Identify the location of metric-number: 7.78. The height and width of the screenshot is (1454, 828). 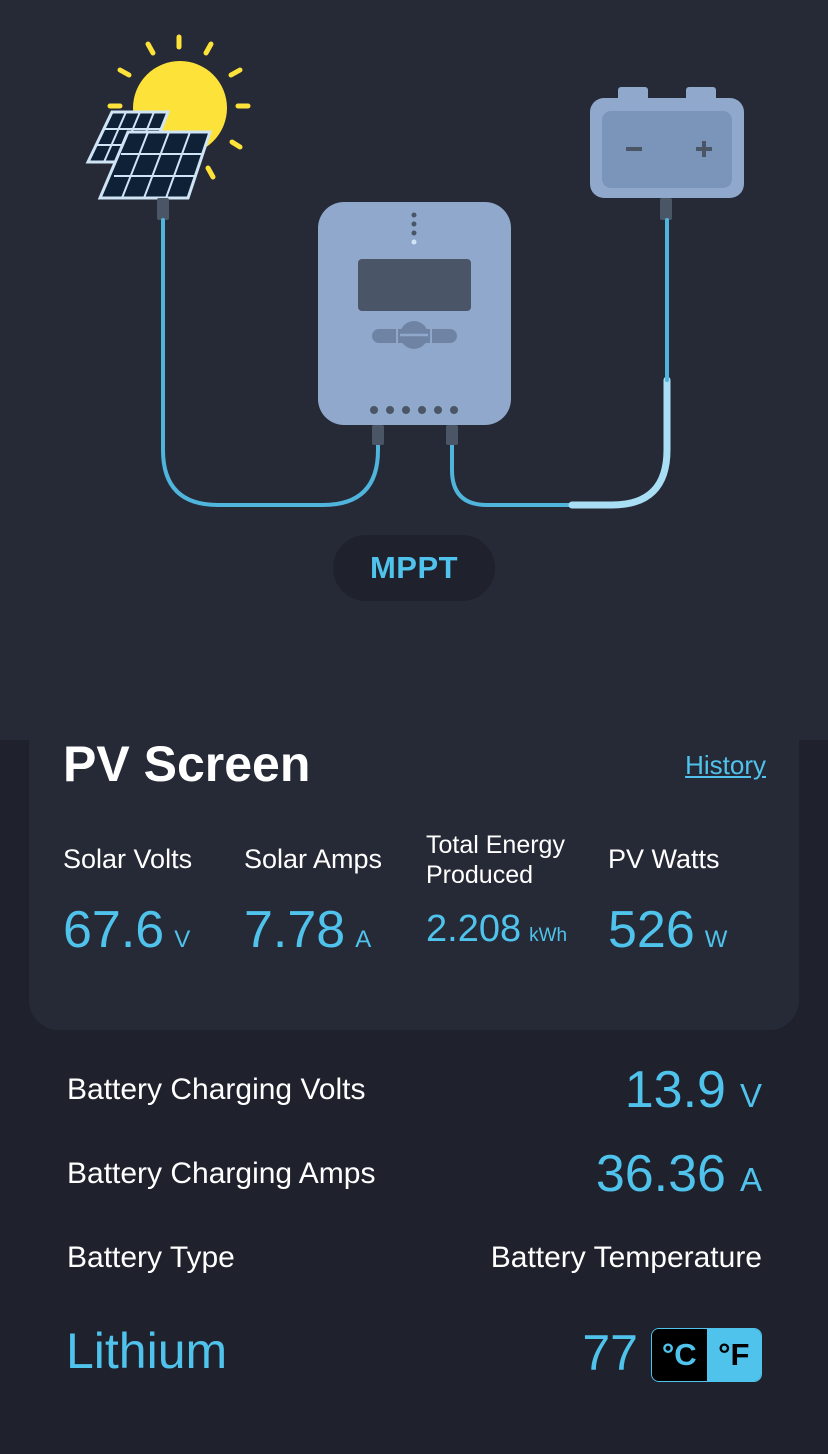
(295, 930).